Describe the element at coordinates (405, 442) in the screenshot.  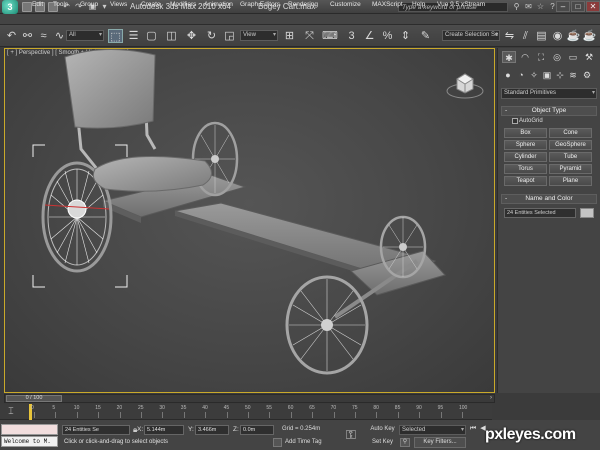
I see `key-mode-icon: ⚲` at that location.